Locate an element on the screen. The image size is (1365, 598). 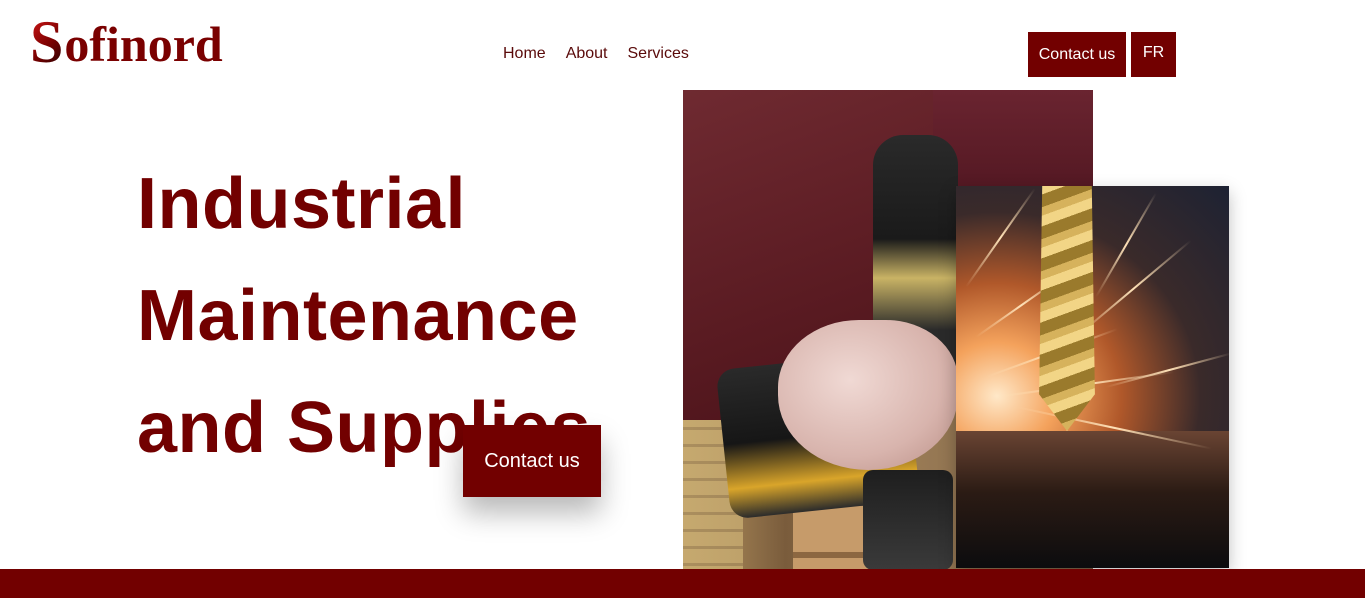
main-nav: Home About Services is located at coordinates (596, 54).